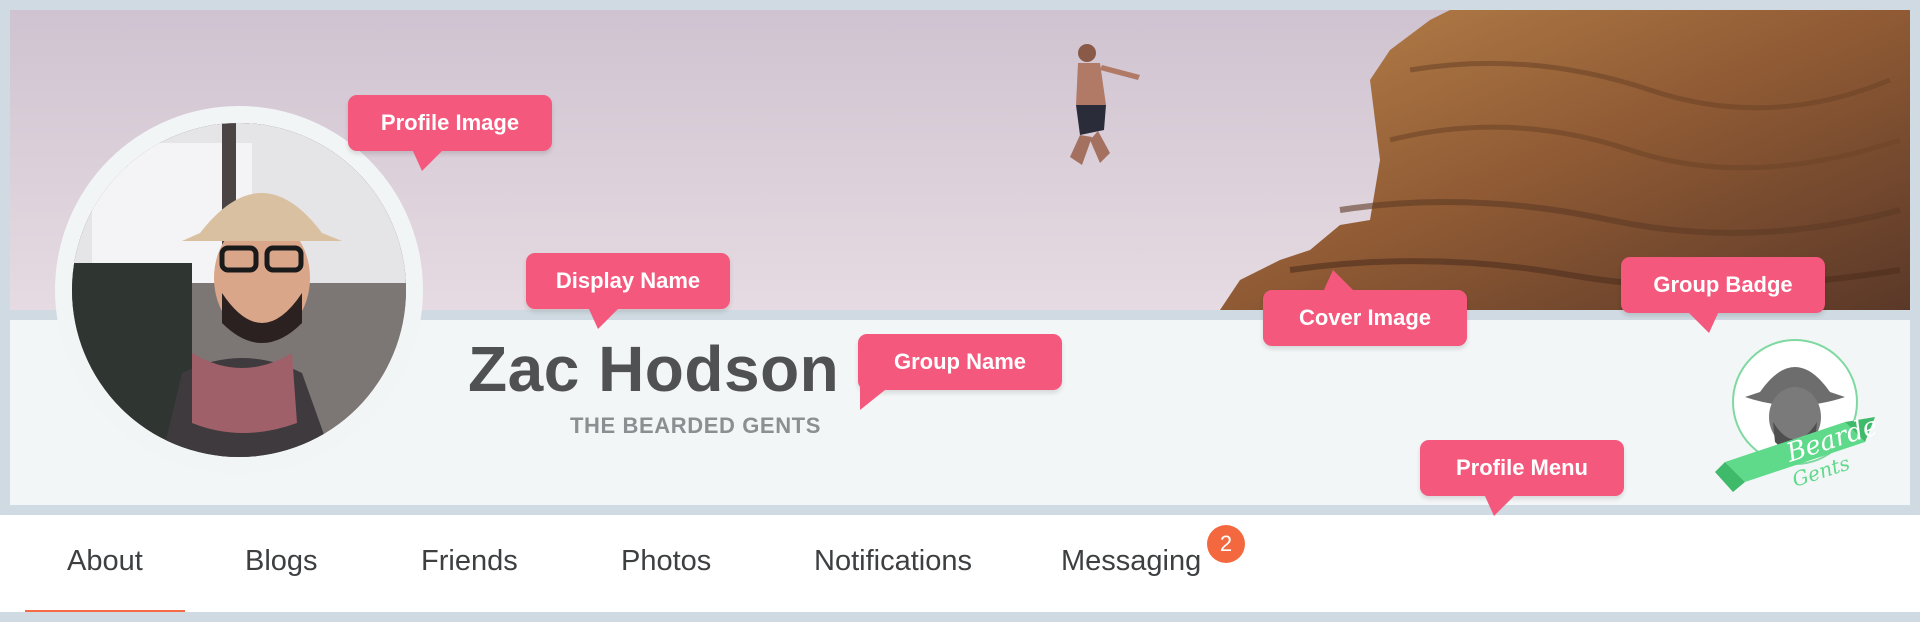 The image size is (1920, 622). I want to click on jumper-figure, so click(1105, 104).